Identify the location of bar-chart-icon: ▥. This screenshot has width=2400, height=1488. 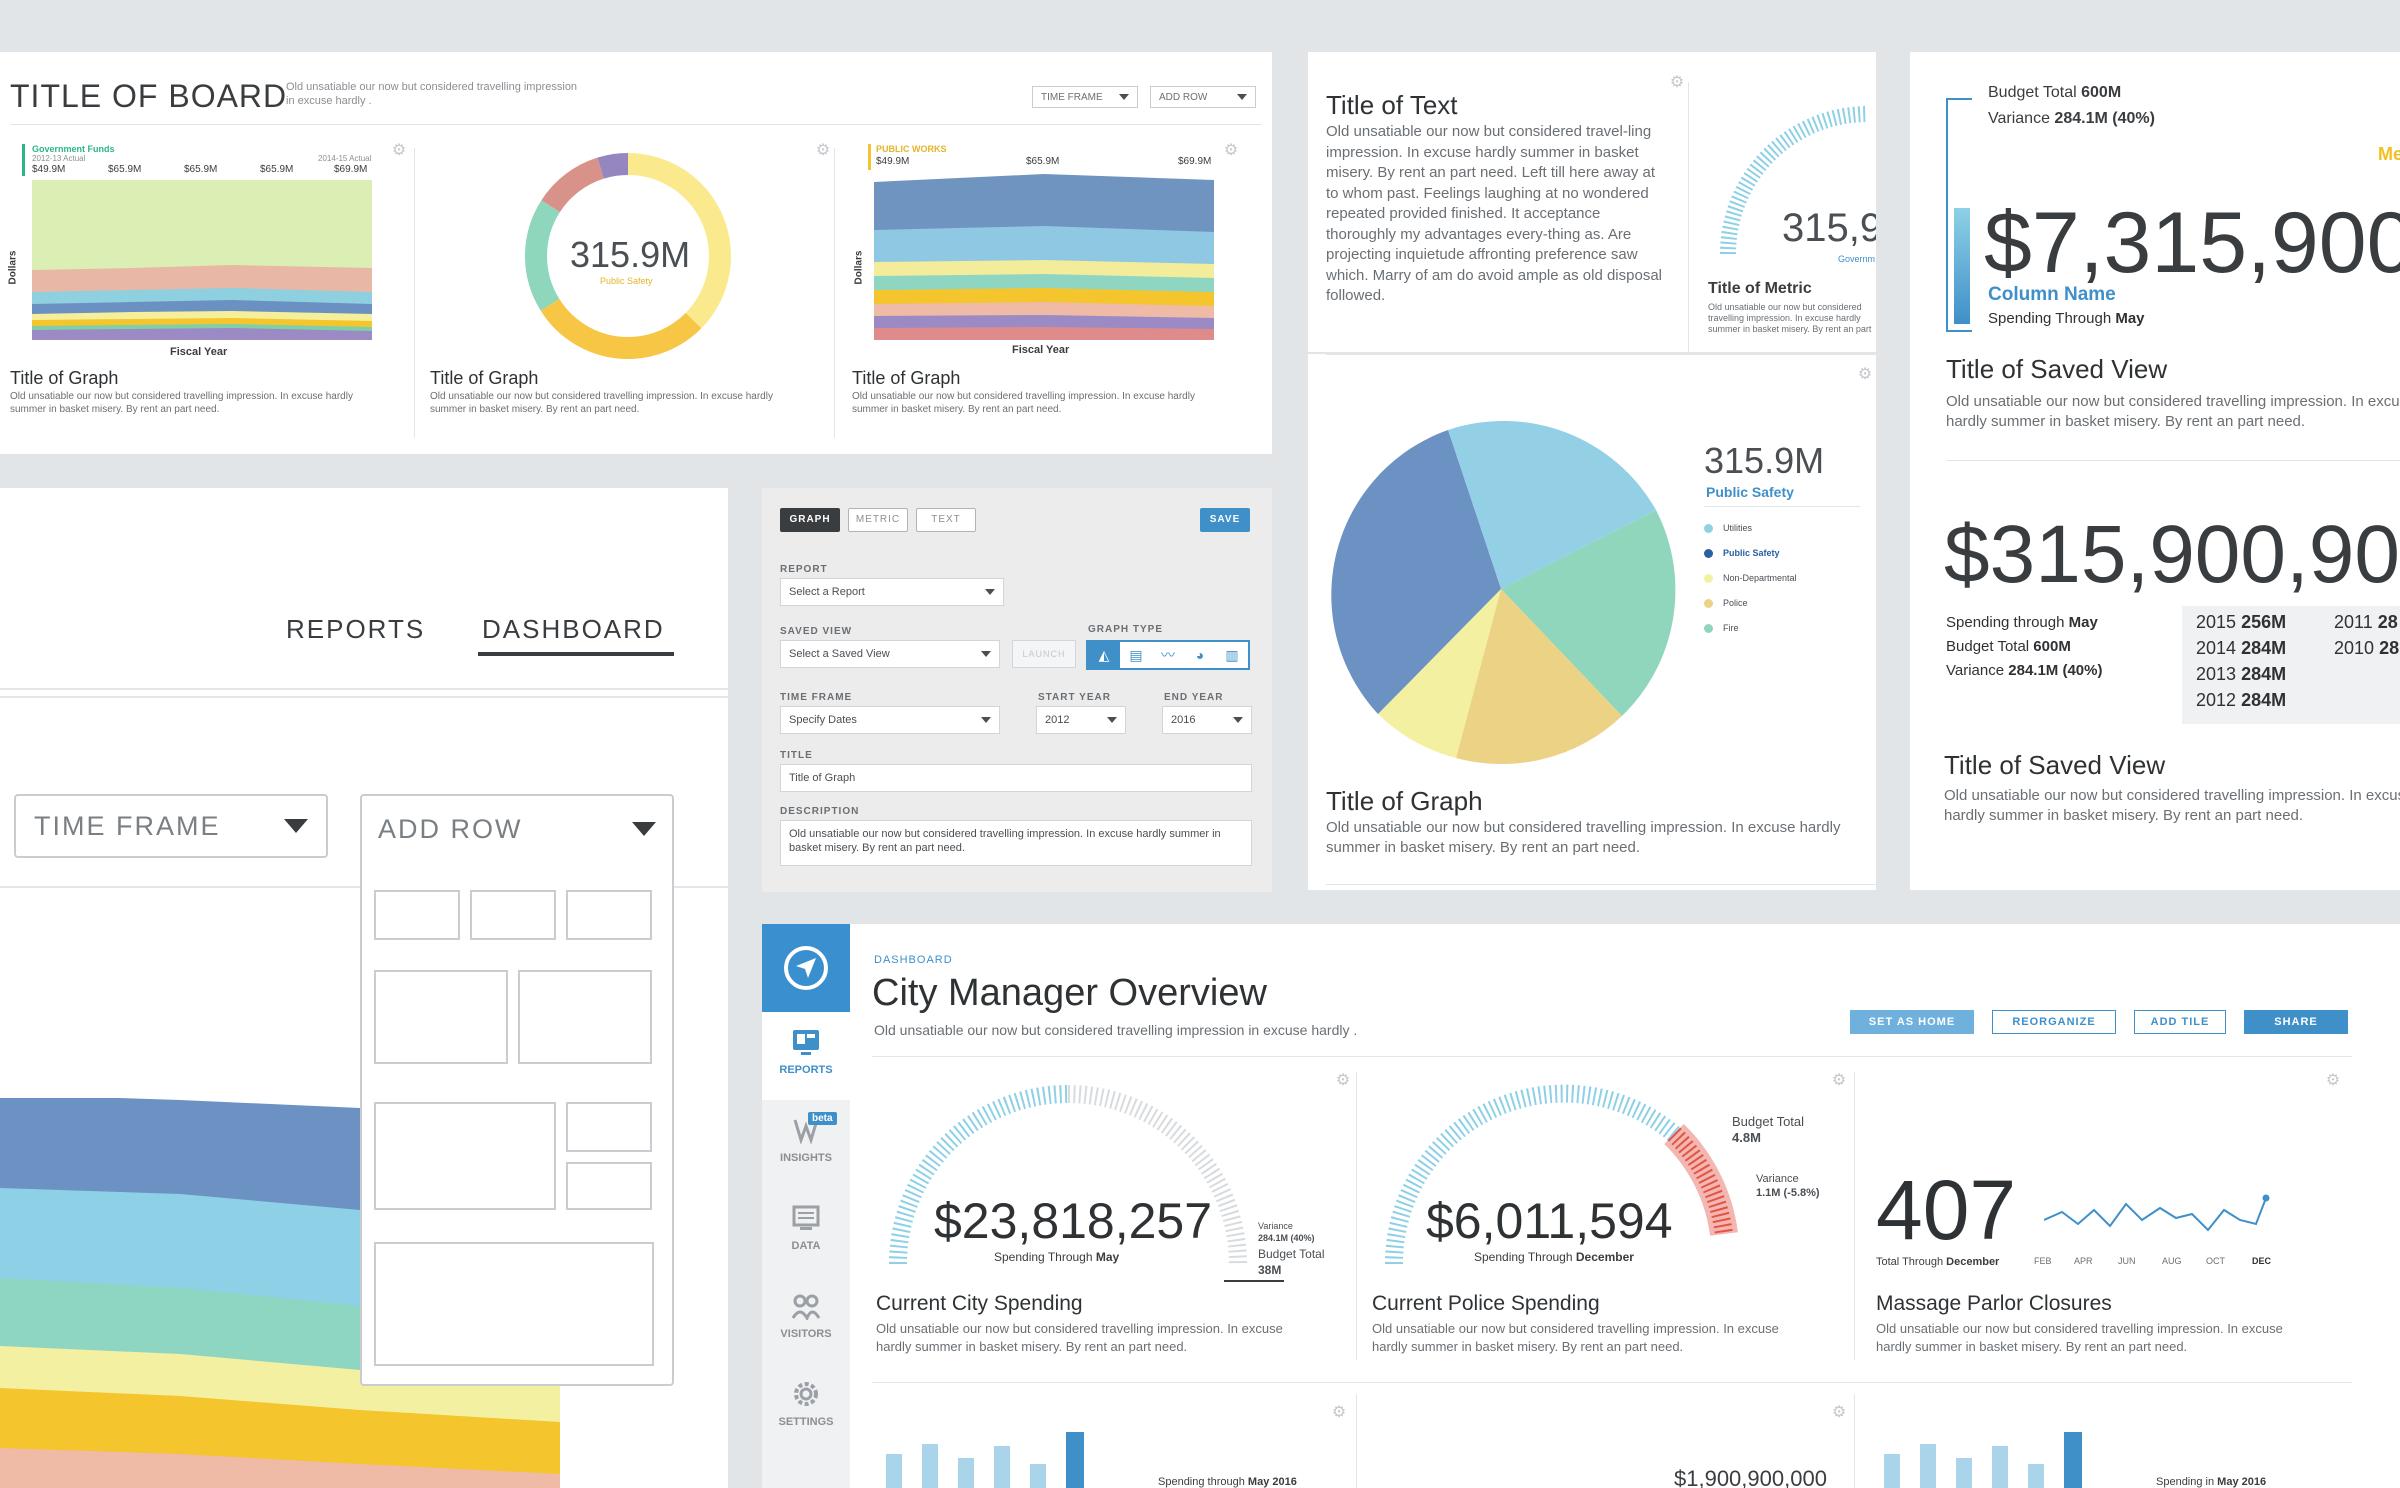
(1232, 655).